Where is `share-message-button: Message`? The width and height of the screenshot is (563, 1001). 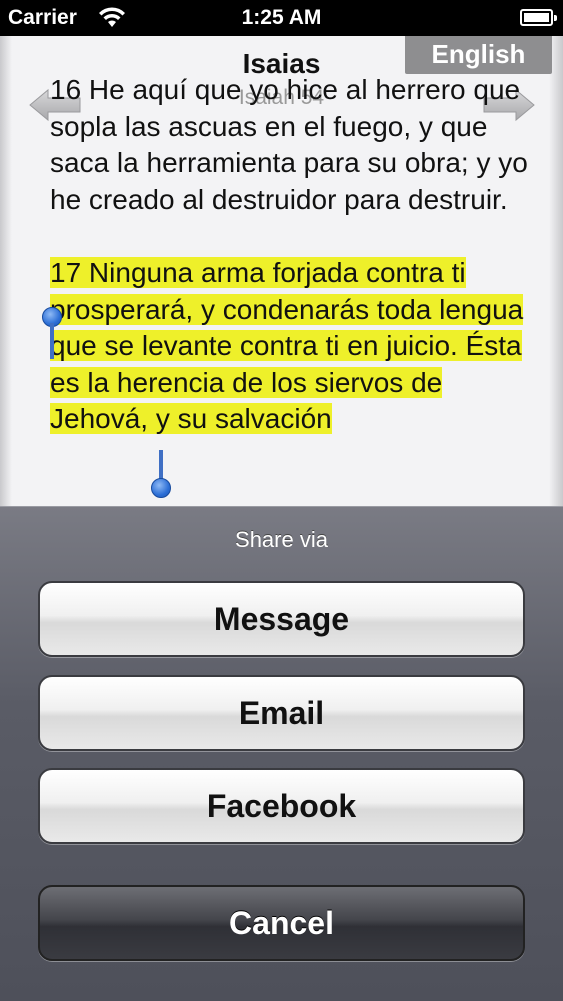 share-message-button: Message is located at coordinates (281, 619).